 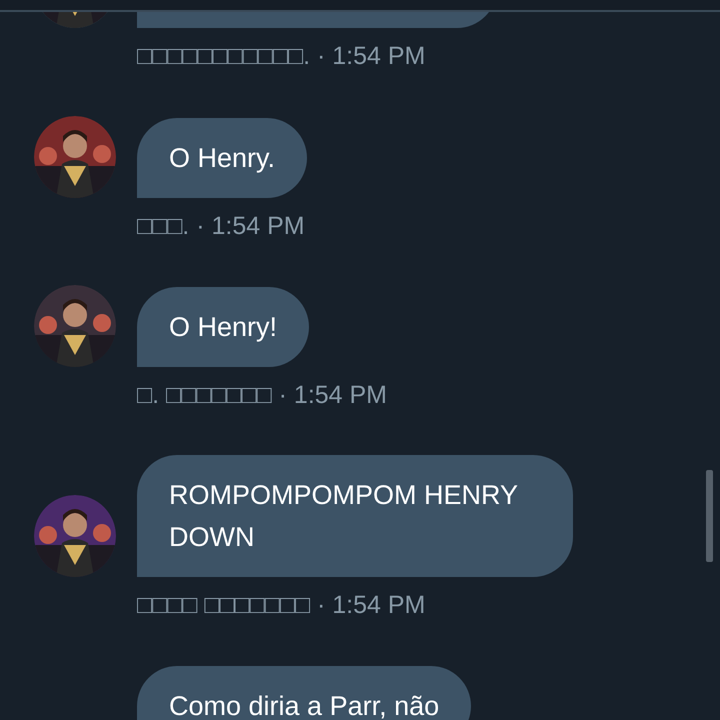 What do you see at coordinates (355, 515) in the screenshot?
I see `message-bubble: ROMPOMPOMPOM HENRY DOWN` at bounding box center [355, 515].